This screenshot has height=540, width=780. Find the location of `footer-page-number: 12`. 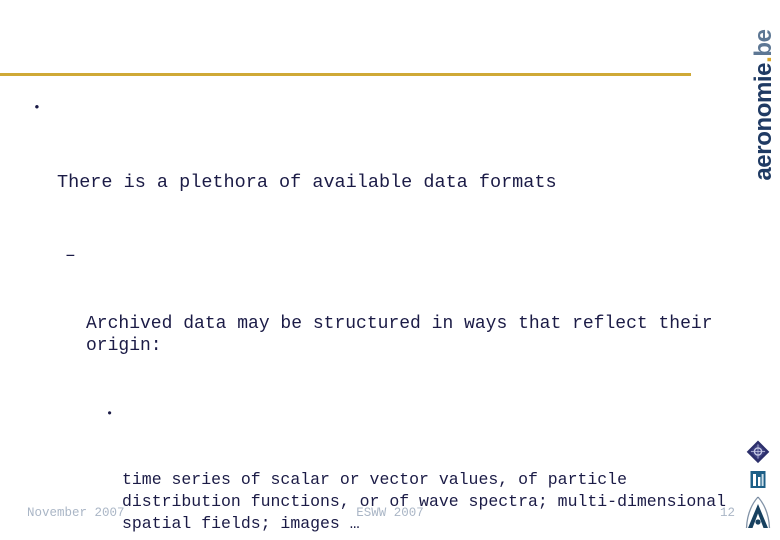

footer-page-number: 12 is located at coordinates (727, 513).